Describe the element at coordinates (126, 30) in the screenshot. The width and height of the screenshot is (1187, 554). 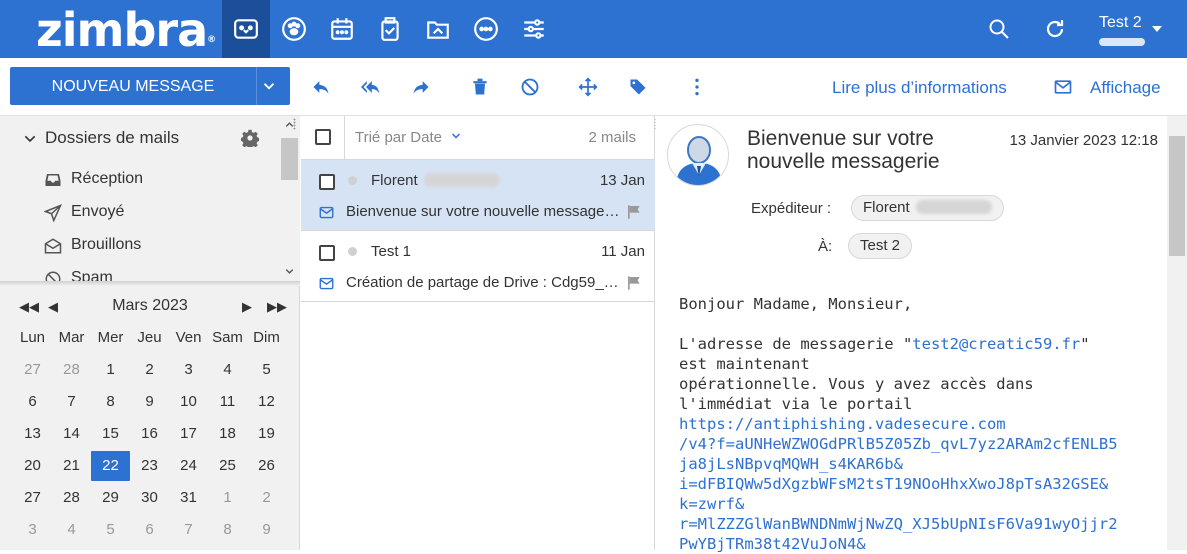
I see `zimbra-logo: zimbra®` at that location.